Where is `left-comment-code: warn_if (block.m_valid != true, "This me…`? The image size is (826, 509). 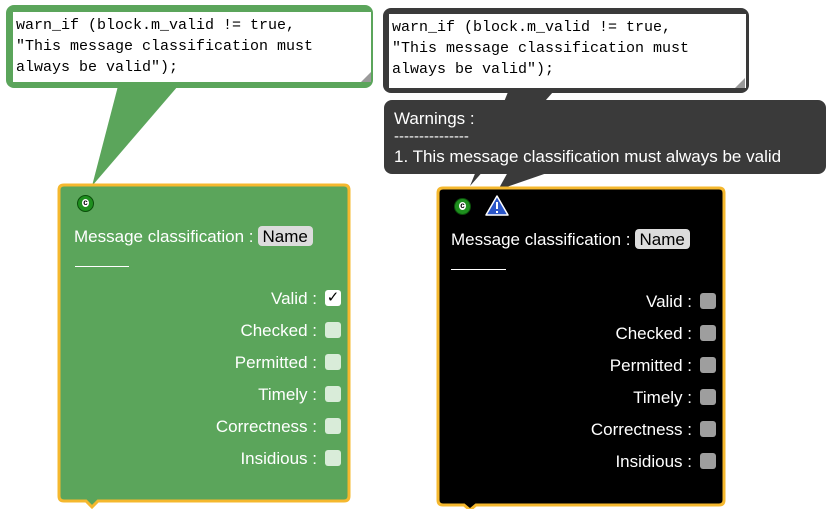
left-comment-code: warn_if (block.m_valid != true, "This me… is located at coordinates (164, 46).